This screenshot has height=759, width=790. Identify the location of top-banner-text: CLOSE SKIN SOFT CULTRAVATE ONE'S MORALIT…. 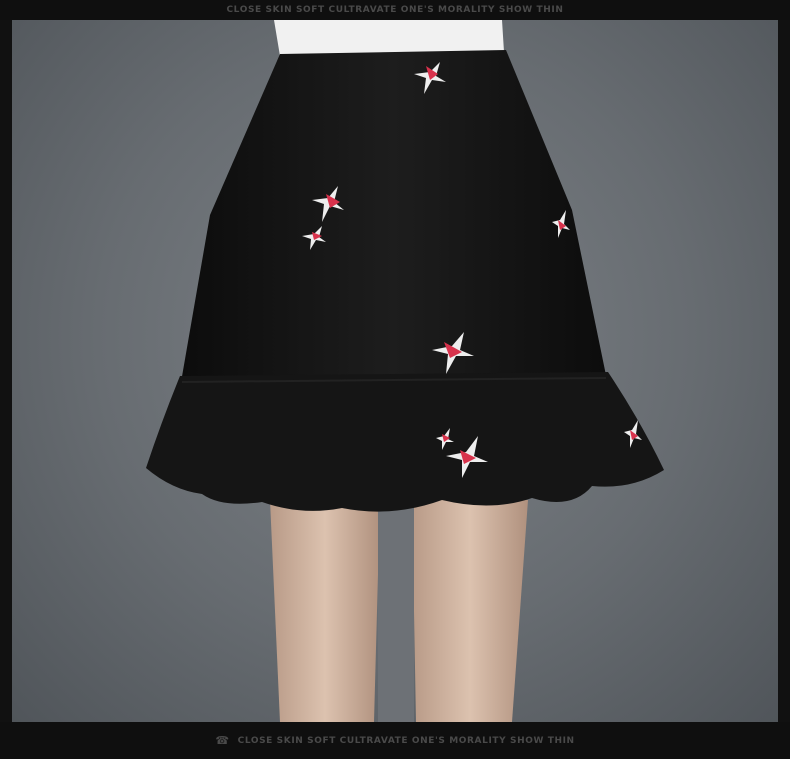
(395, 10).